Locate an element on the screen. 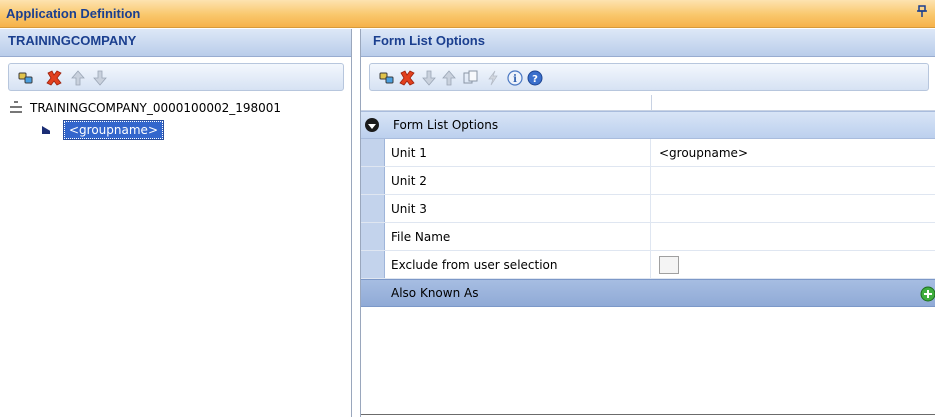  tree-root-label: TRAININGCOMPANY_0000100002_198001 is located at coordinates (156, 108).